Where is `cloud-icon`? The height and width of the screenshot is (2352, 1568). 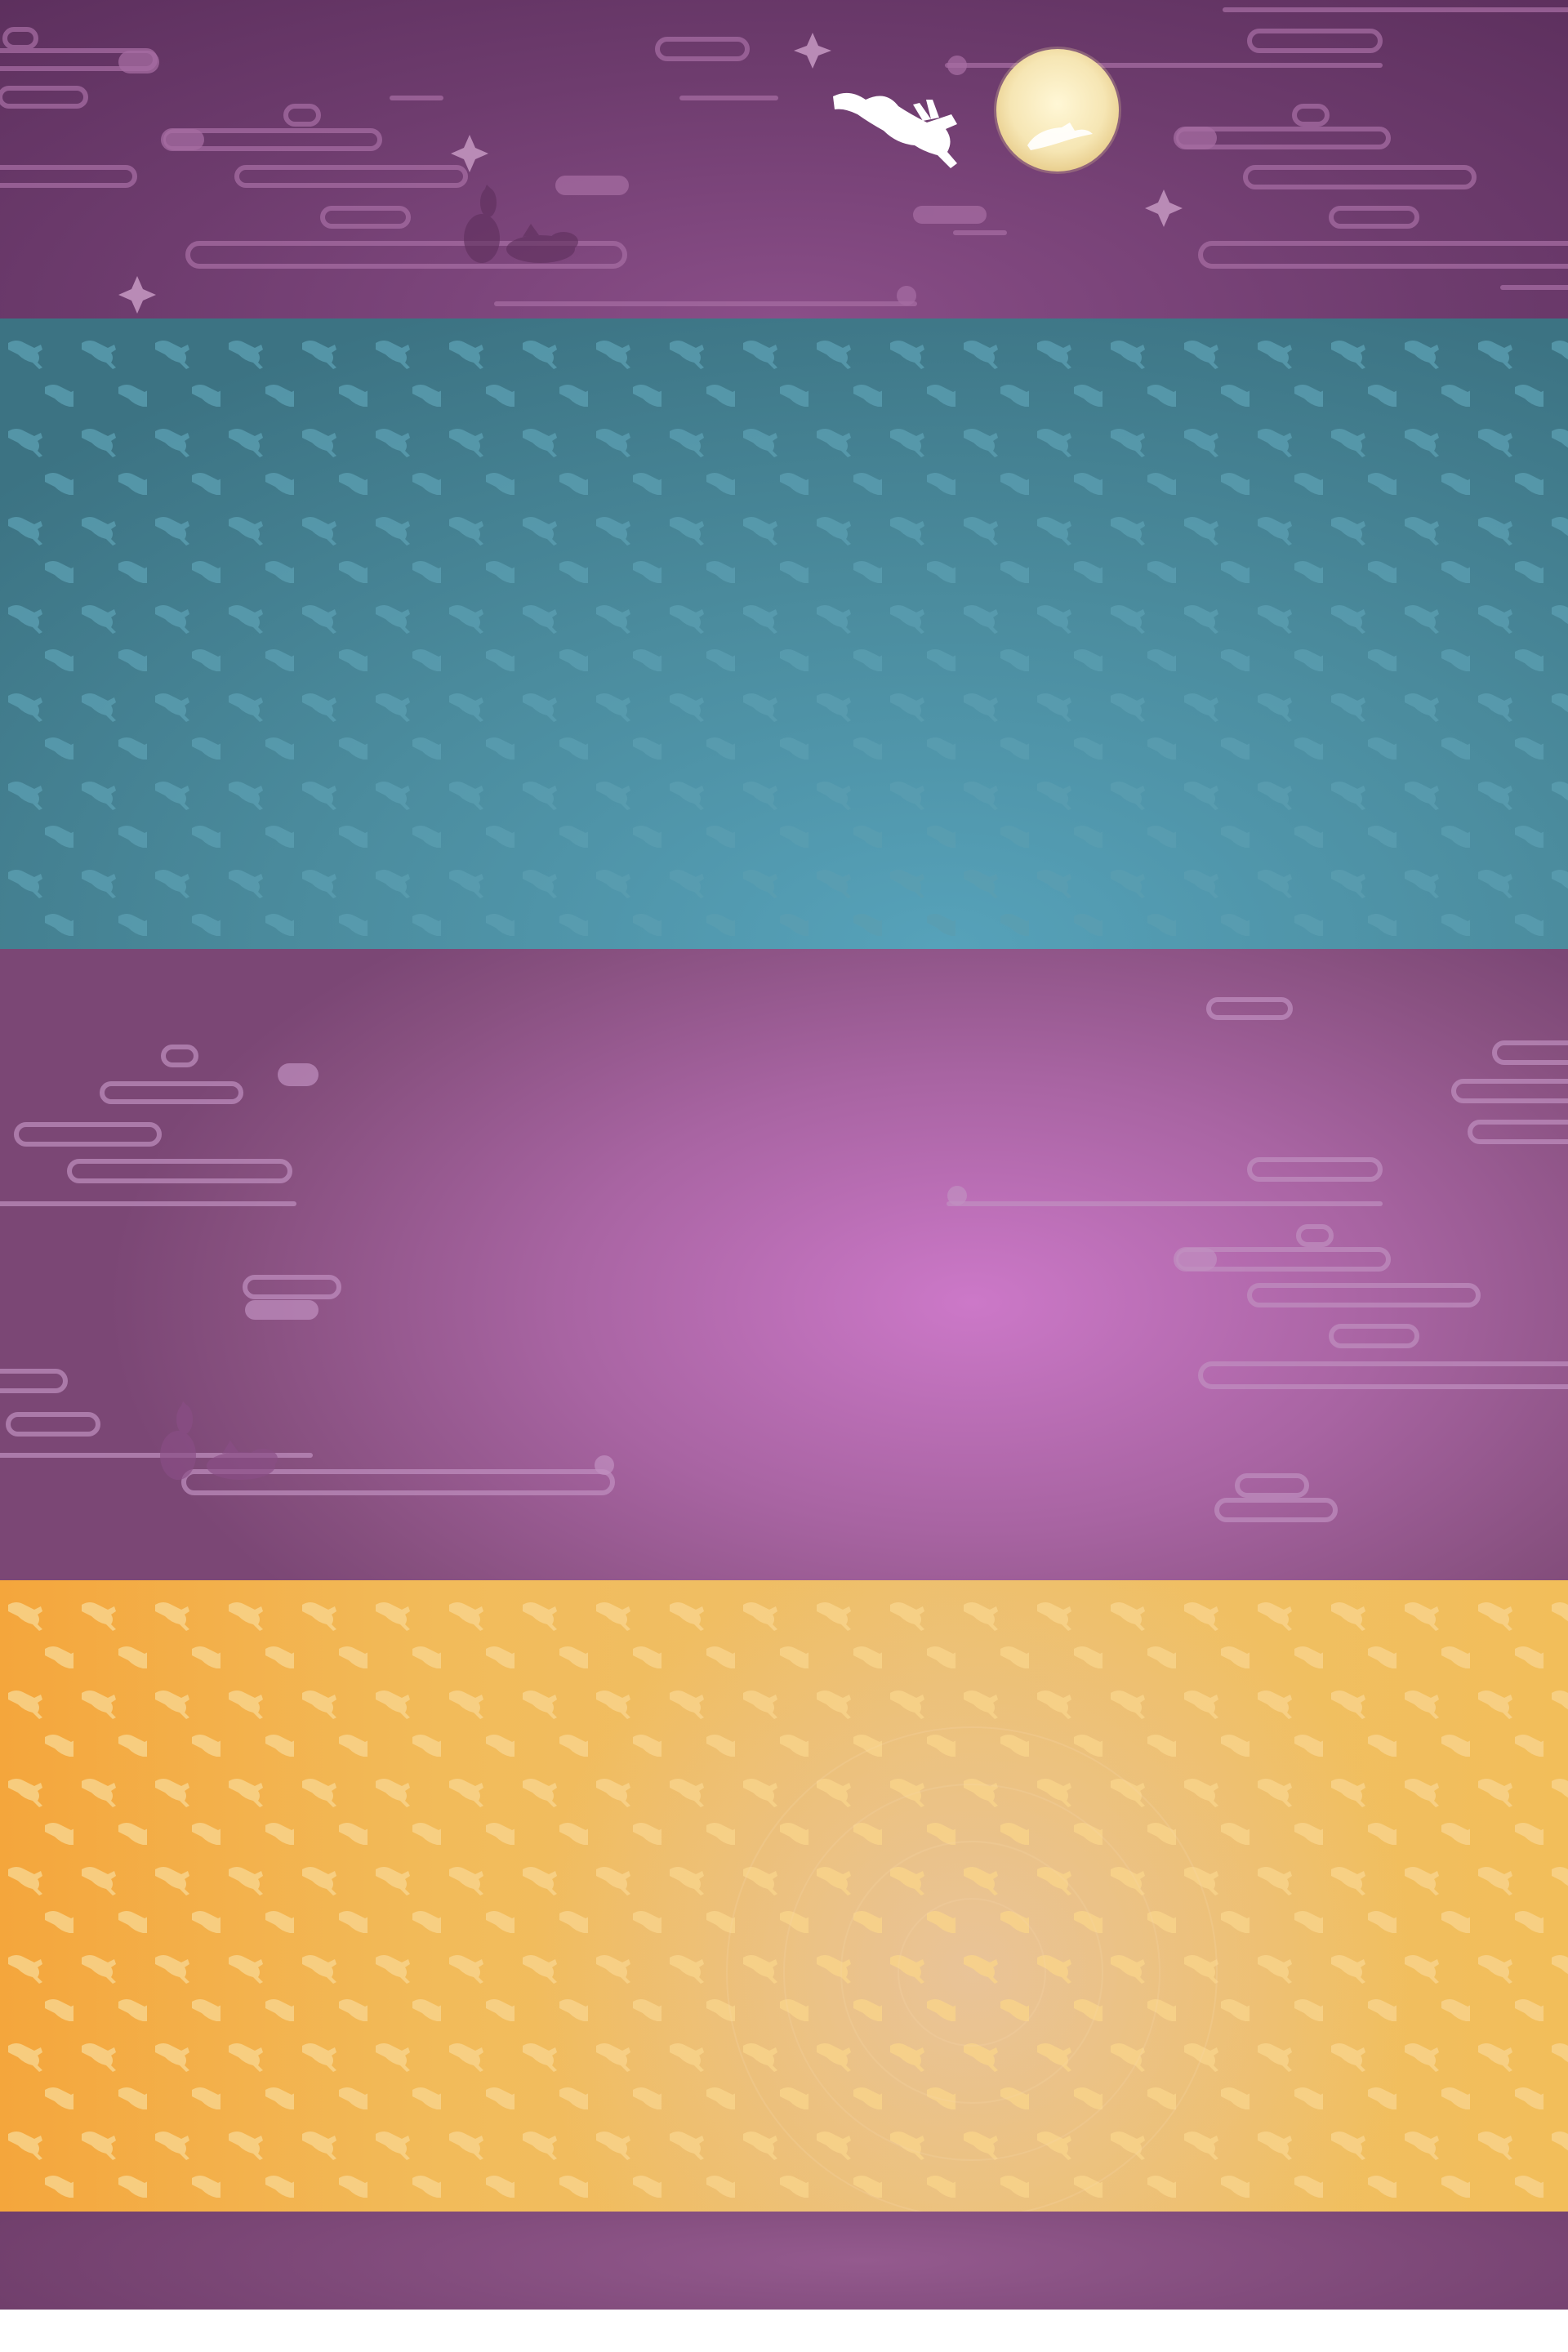 cloud-icon is located at coordinates (731, 1269).